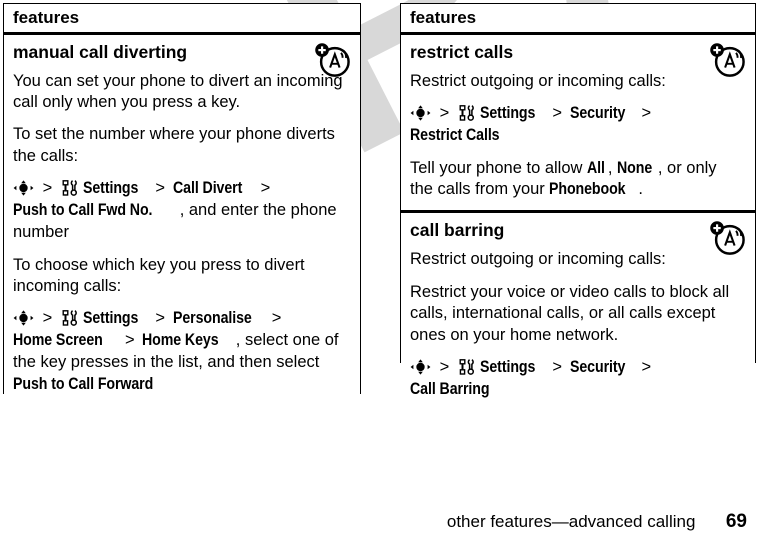 Image resolution: width=759 pixels, height=547 pixels. Describe the element at coordinates (83, 210) in the screenshot. I see `menu-item: Push to Call Fwd No.` at that location.